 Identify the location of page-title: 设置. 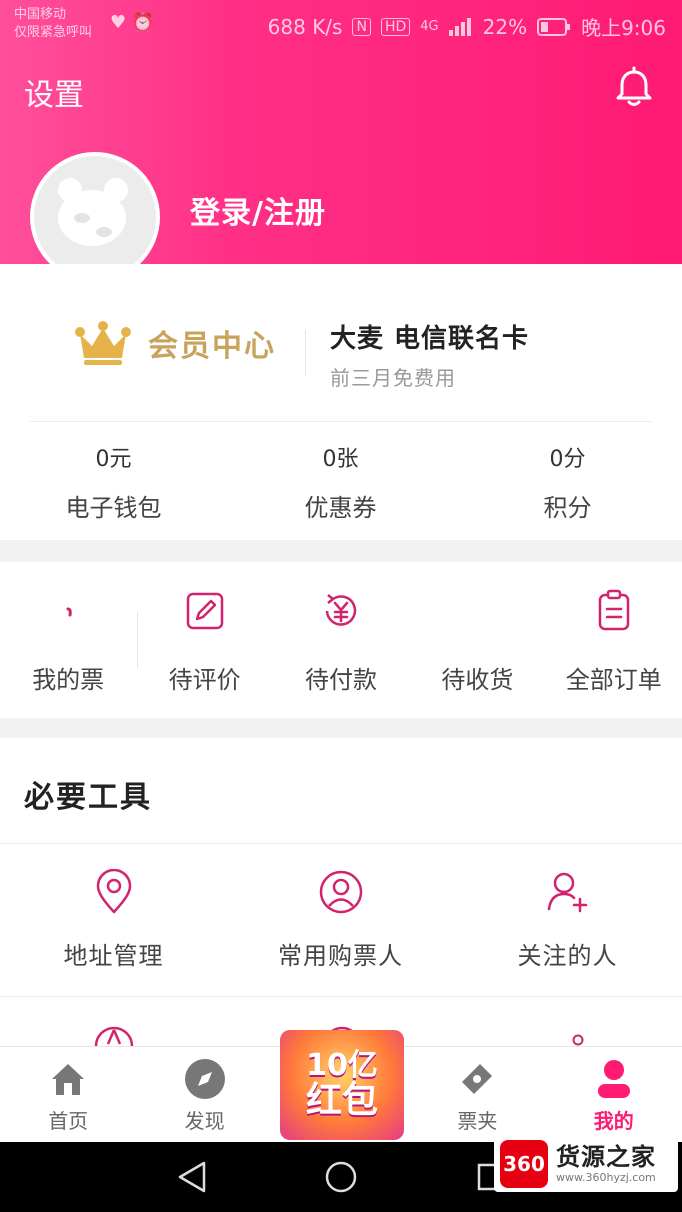
(54, 92).